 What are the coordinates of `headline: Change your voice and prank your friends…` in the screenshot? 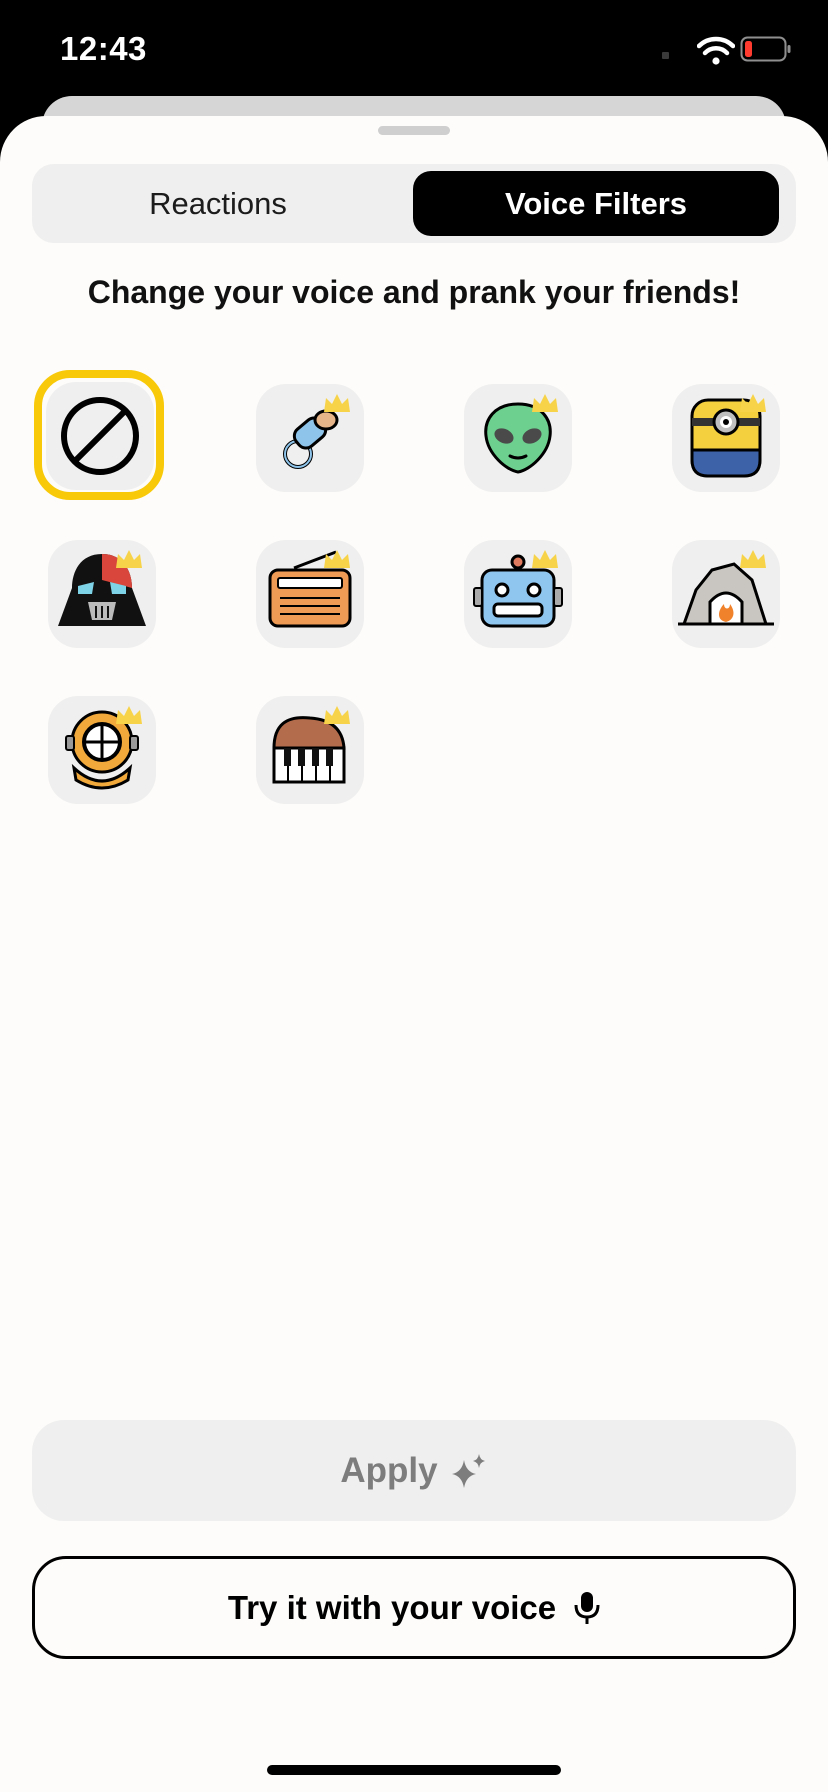 It's located at (414, 292).